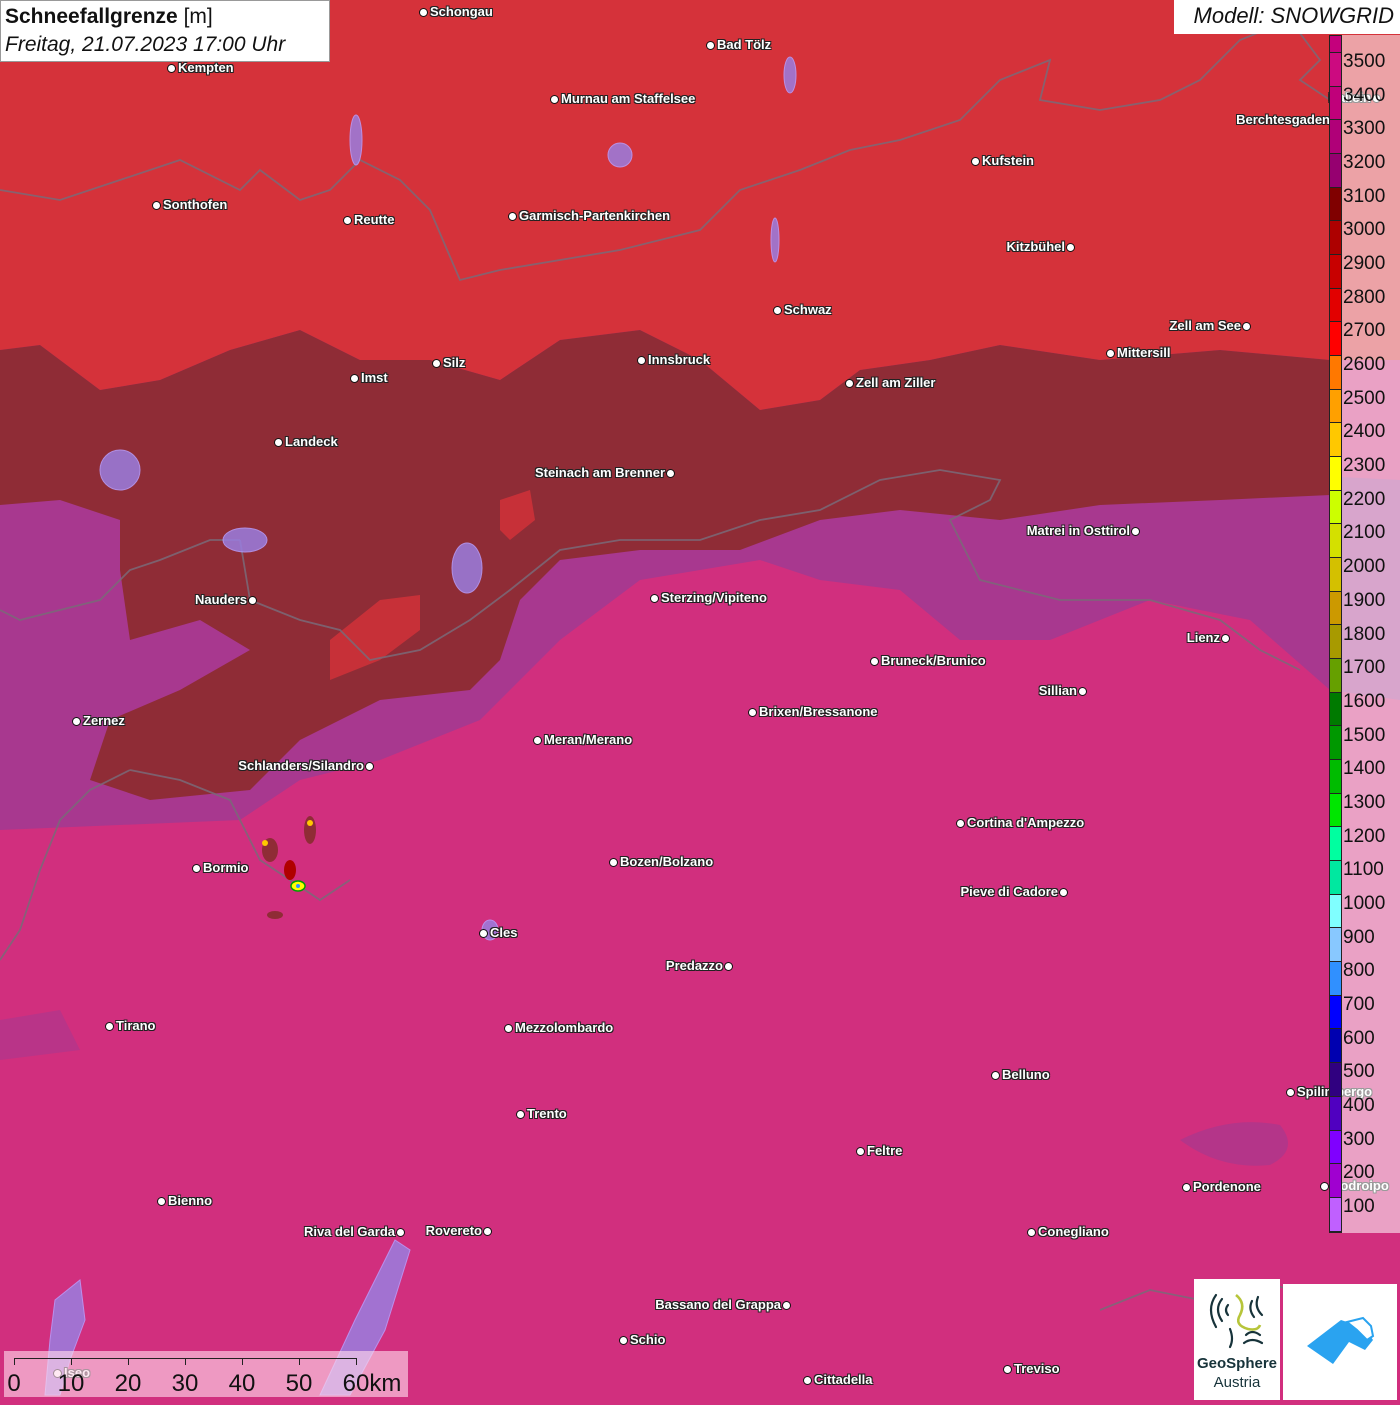  What do you see at coordinates (599, 472) in the screenshot?
I see `city-name: Steinach am Brenner` at bounding box center [599, 472].